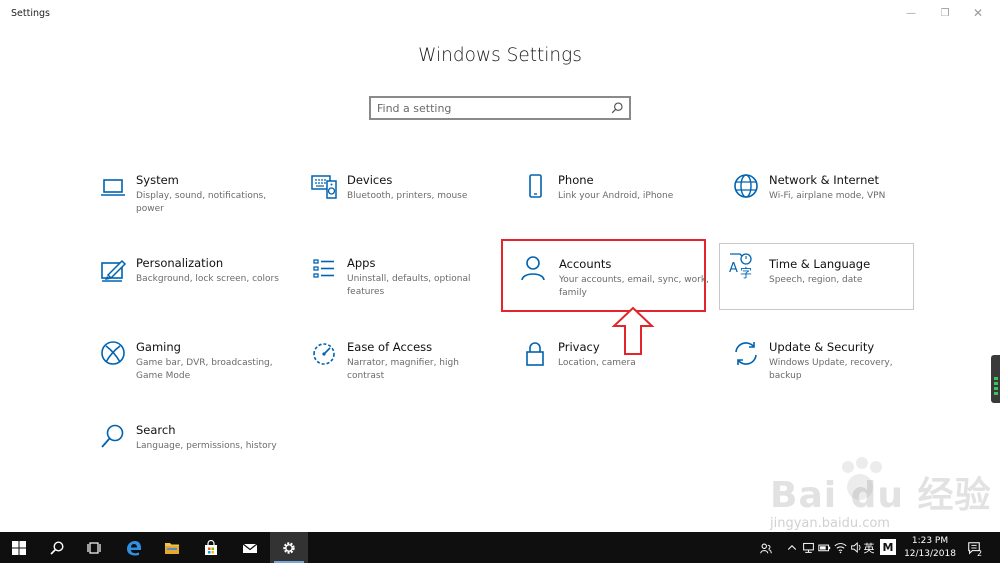 This screenshot has width=1000, height=563. I want to click on notification-count: 2, so click(980, 553).